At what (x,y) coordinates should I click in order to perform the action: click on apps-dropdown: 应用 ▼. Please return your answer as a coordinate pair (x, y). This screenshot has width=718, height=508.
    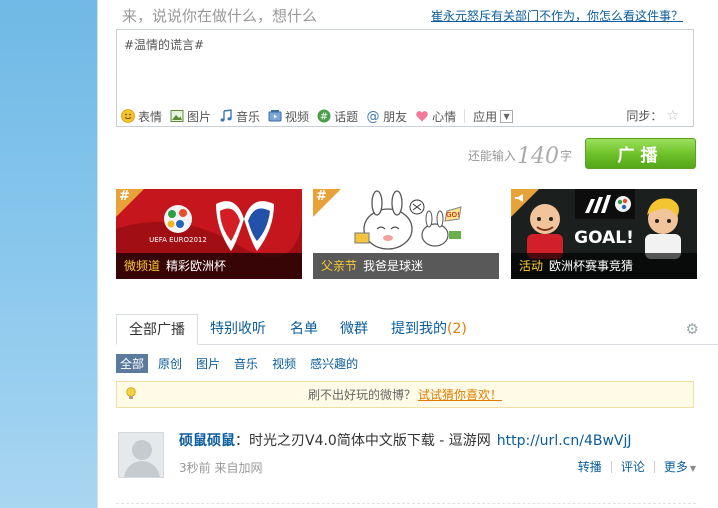
    Looking at the image, I should click on (493, 116).